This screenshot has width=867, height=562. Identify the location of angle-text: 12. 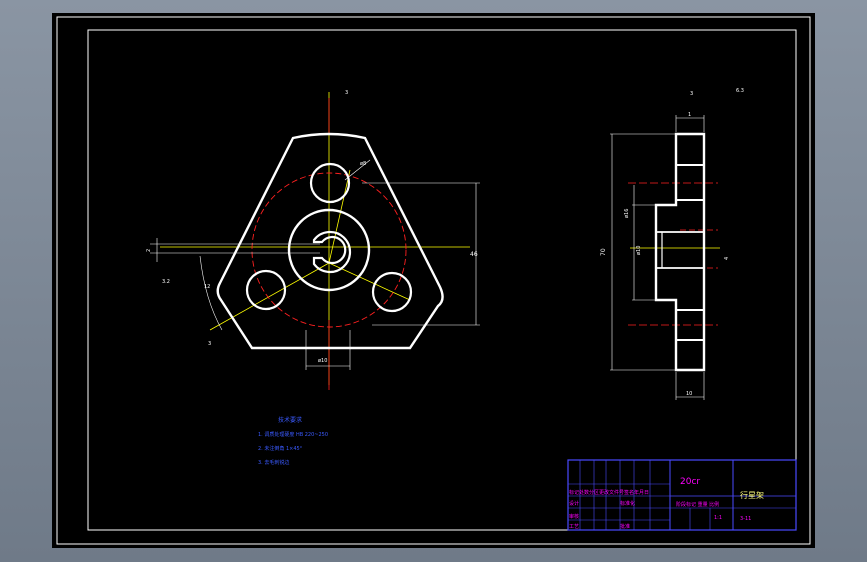
(207, 287).